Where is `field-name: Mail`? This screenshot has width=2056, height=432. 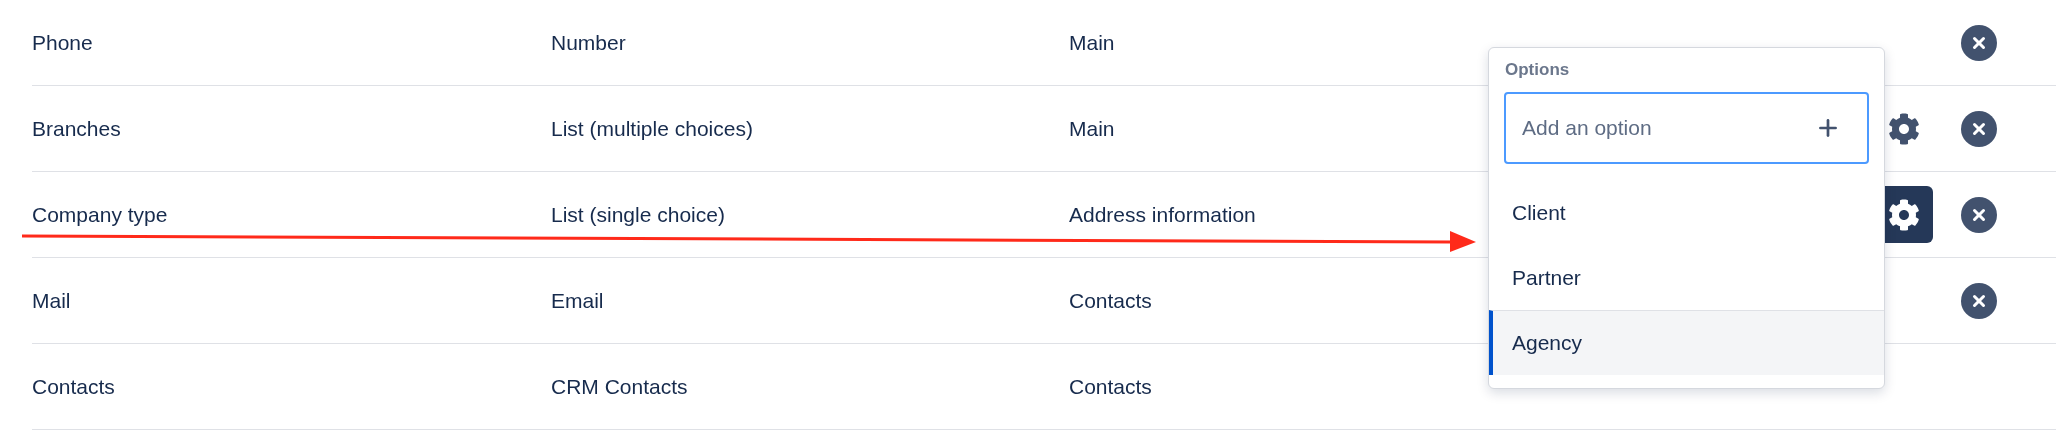 field-name: Mail is located at coordinates (51, 300).